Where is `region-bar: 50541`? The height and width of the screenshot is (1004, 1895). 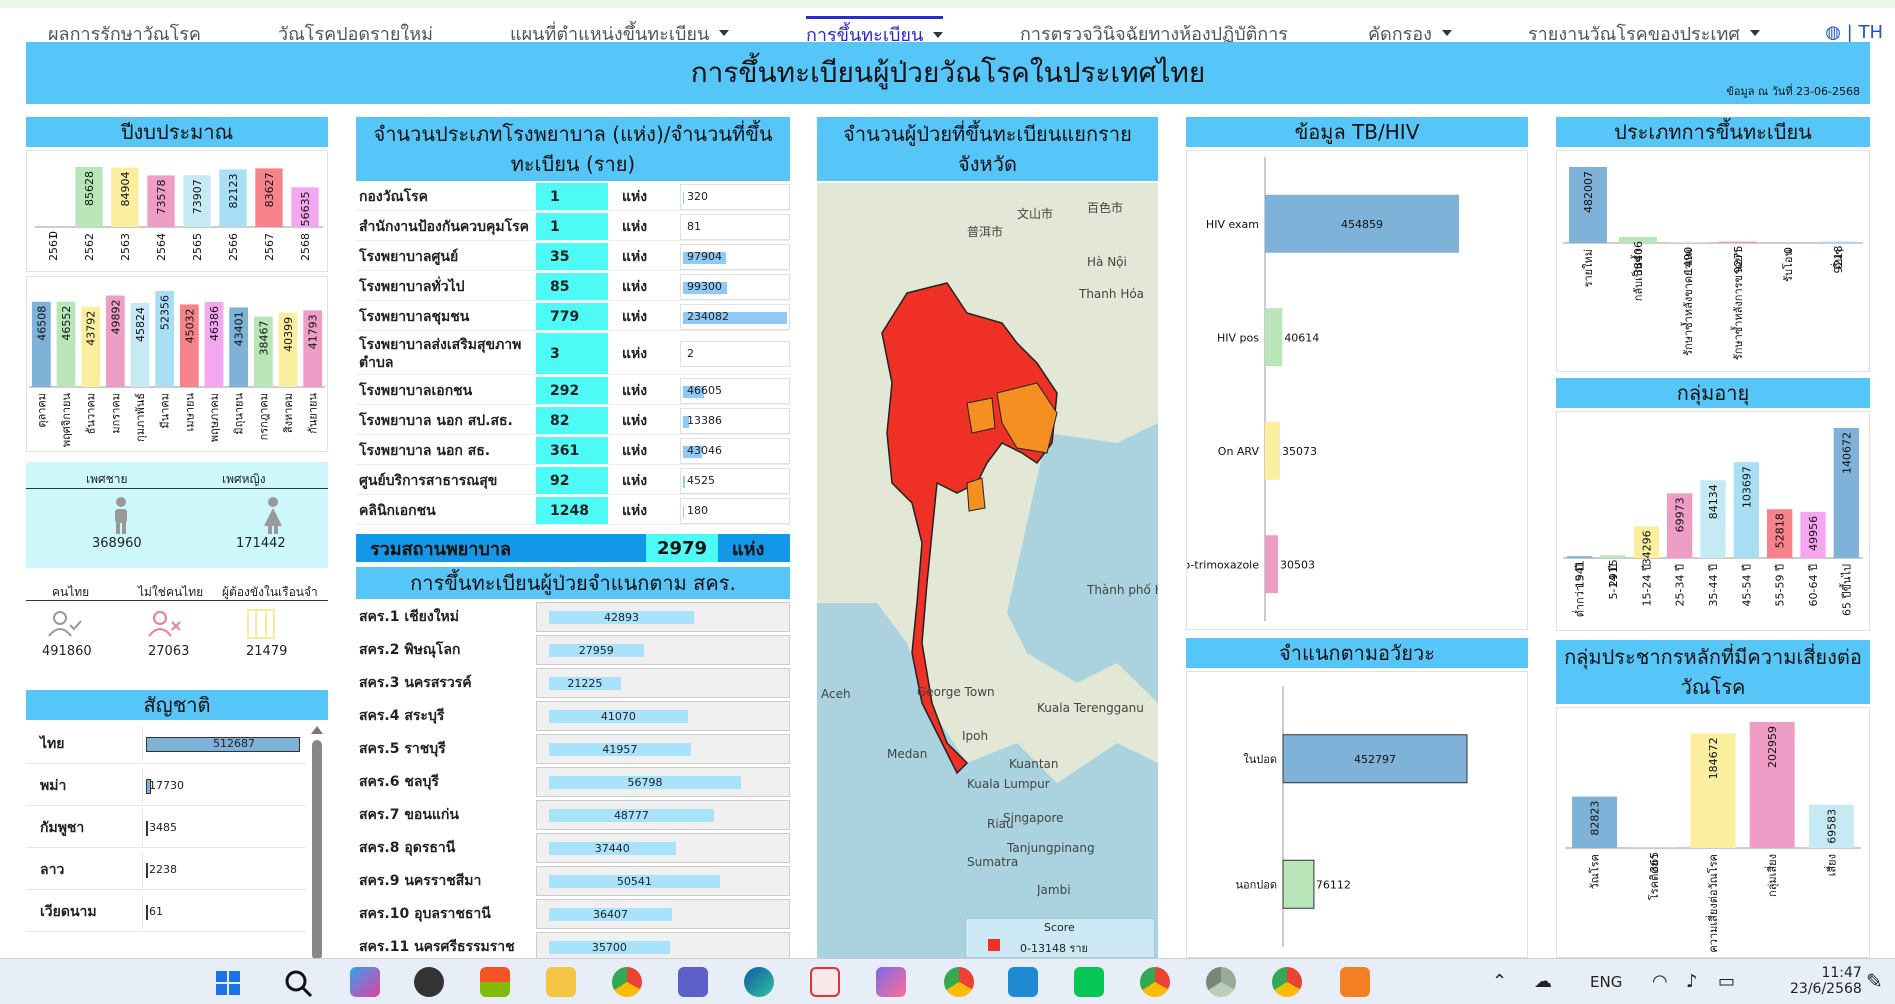 region-bar: 50541 is located at coordinates (634, 881).